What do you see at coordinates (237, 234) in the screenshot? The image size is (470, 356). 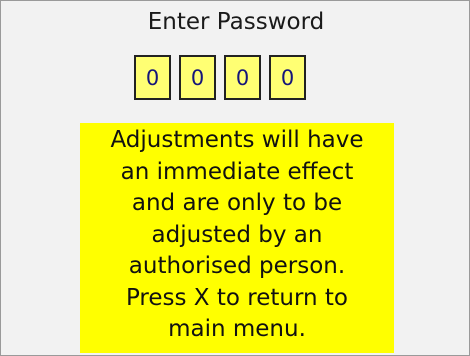 I see `warning-line: adjusted by an` at bounding box center [237, 234].